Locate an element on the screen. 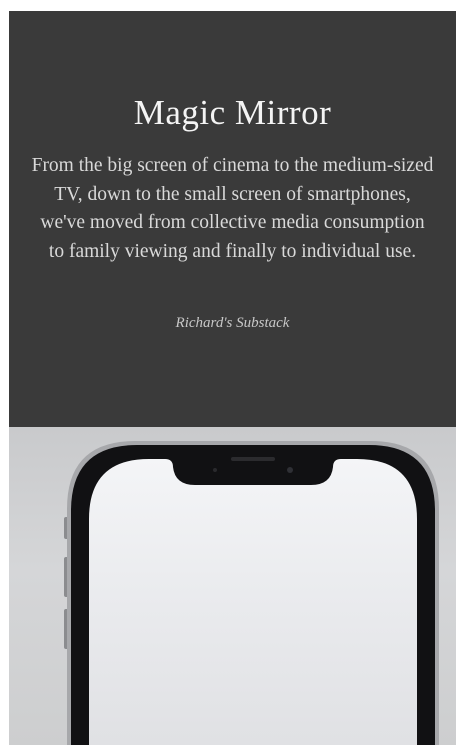  card-title: Magic Mirror is located at coordinates (232, 112).